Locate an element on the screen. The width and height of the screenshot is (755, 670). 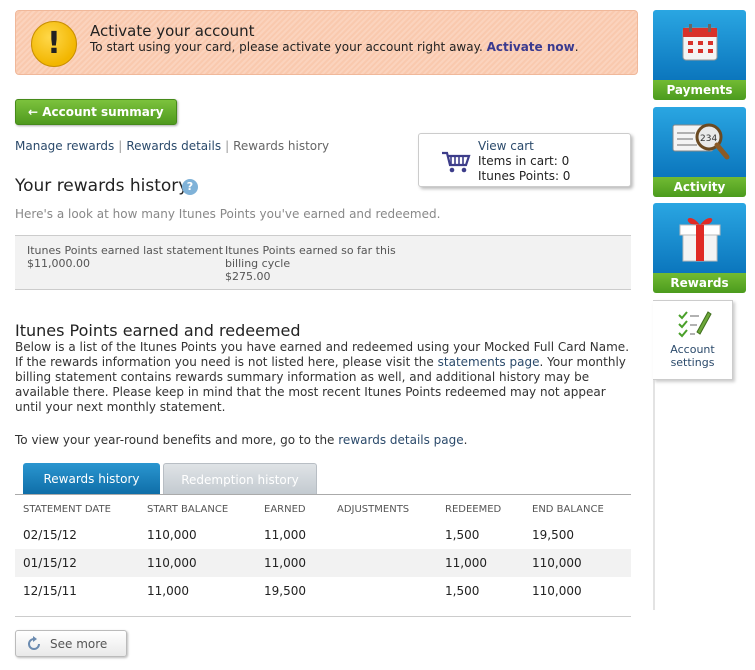
magnifier-icon: 234 is located at coordinates (701, 141).